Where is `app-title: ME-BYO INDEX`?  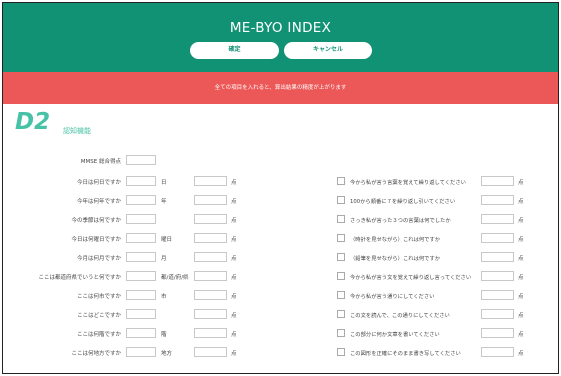
app-title: ME-BYO INDEX is located at coordinates (280, 28).